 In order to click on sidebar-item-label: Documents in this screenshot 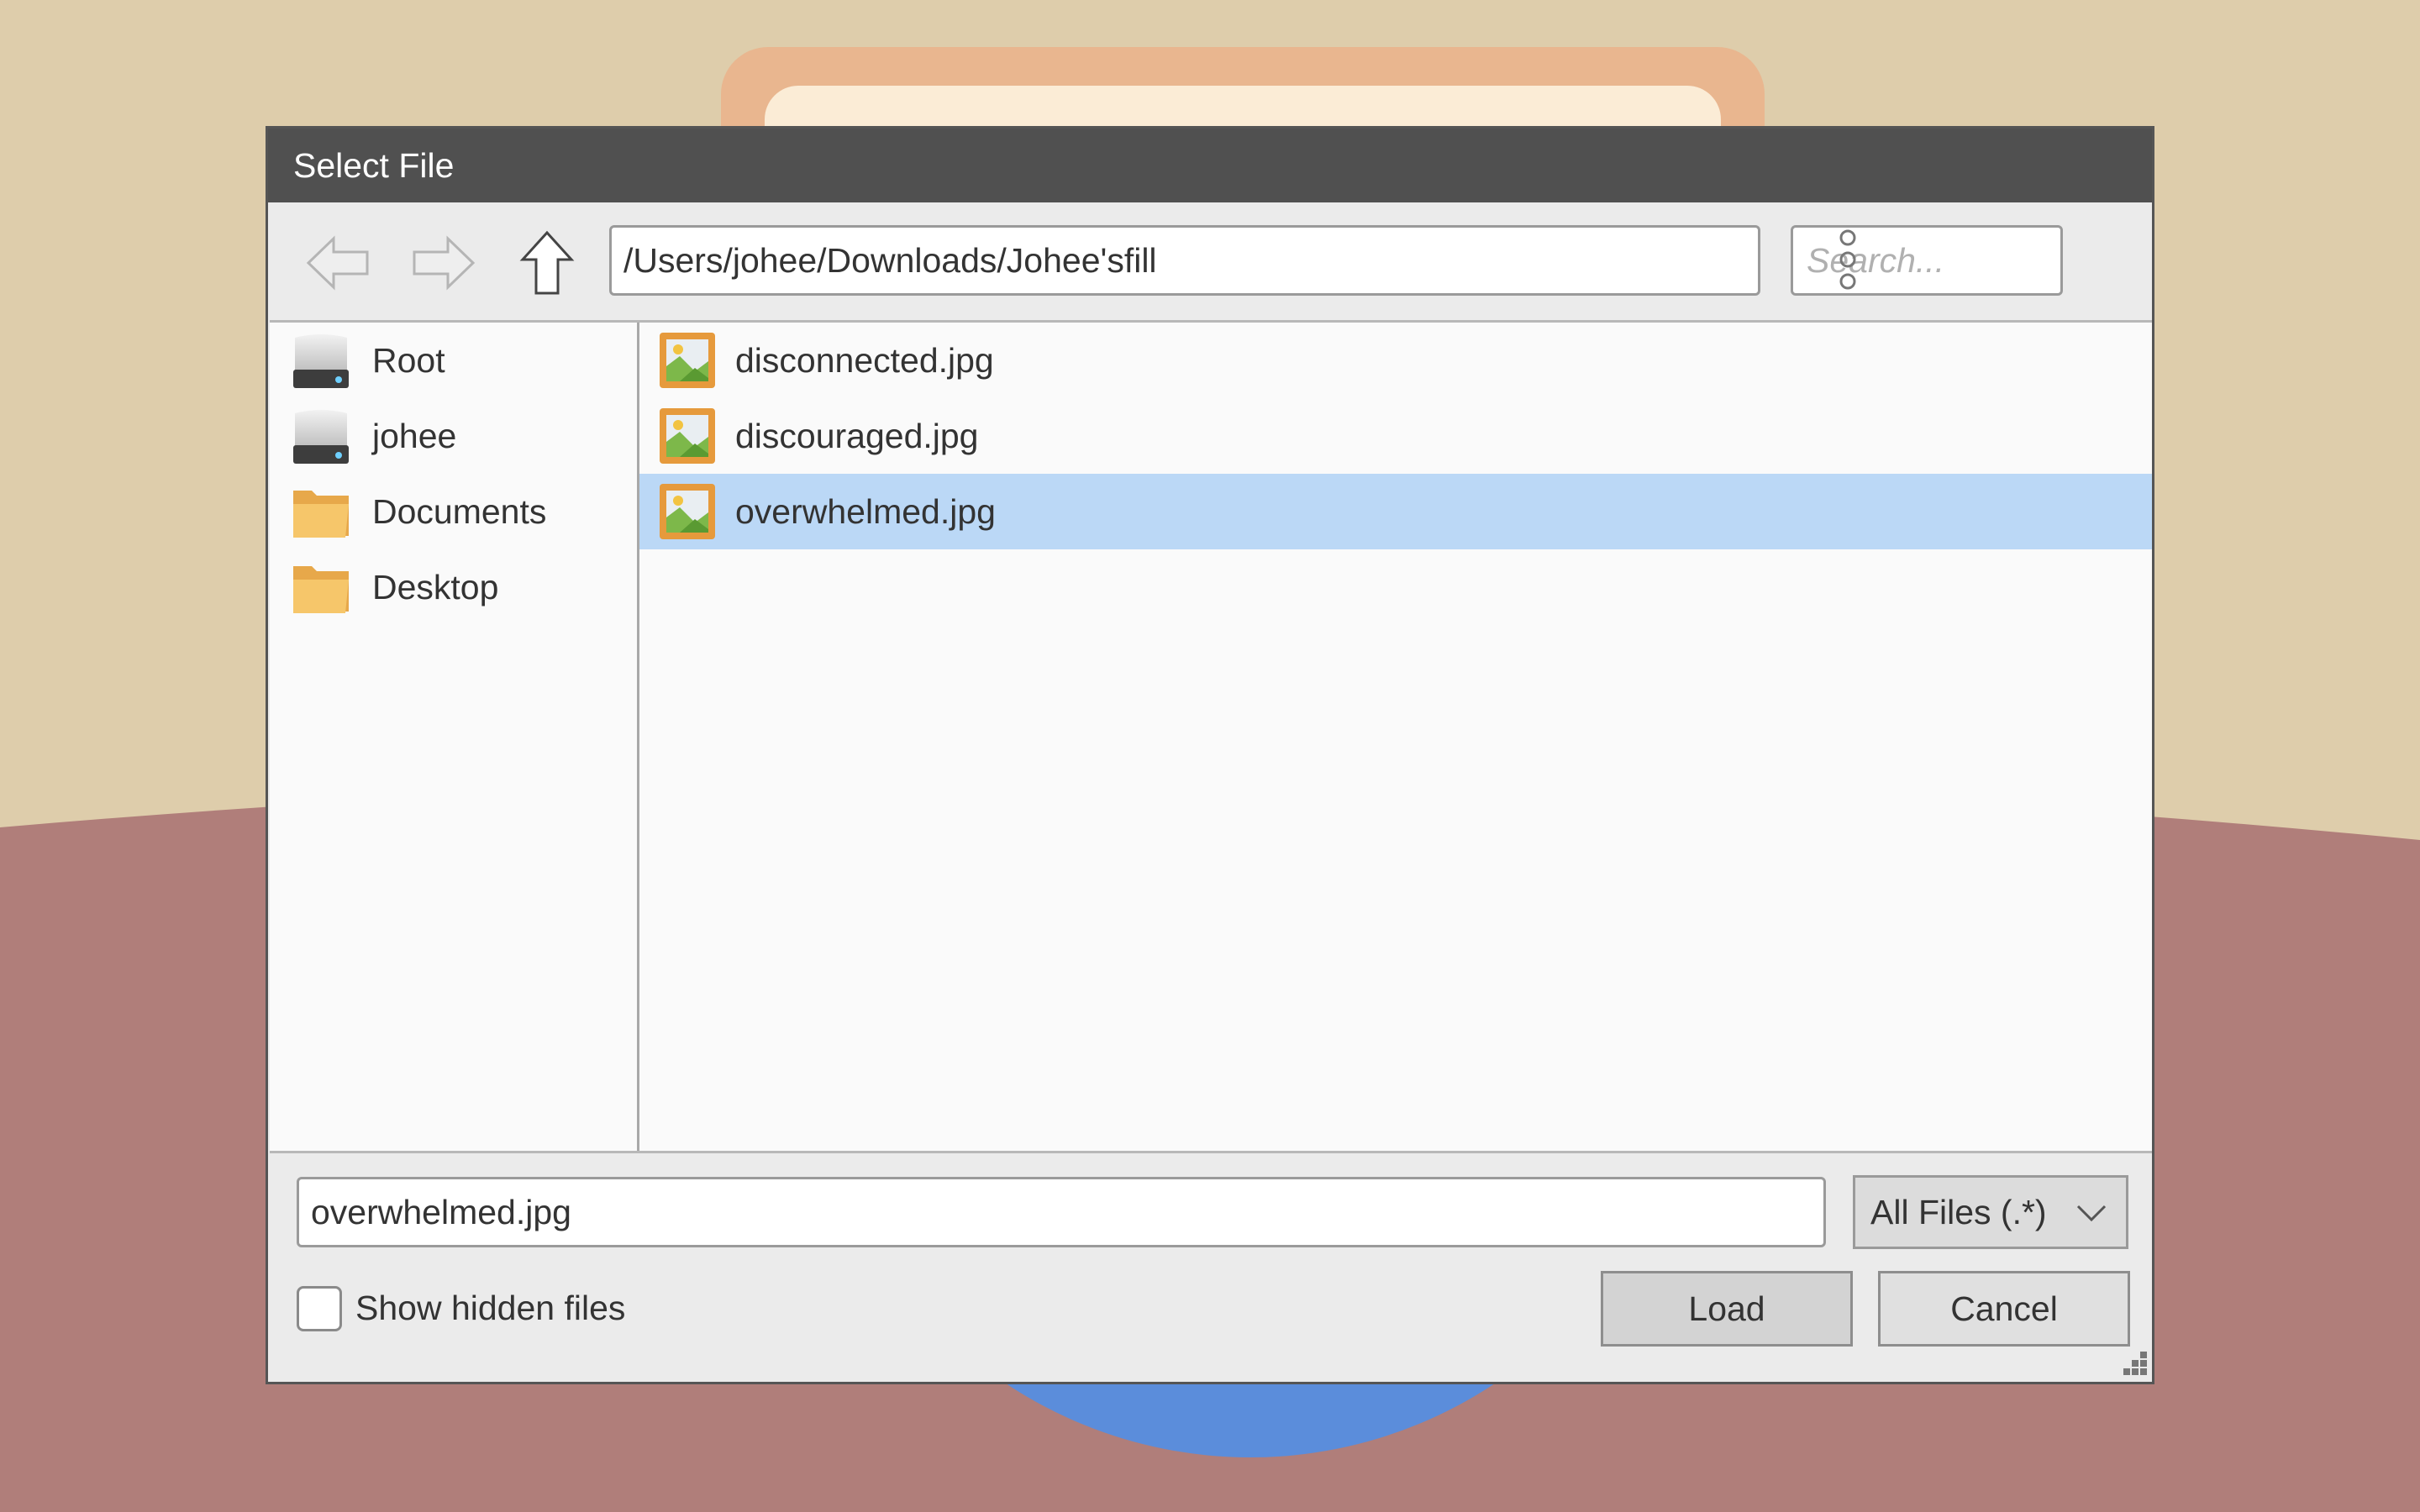, I will do `click(460, 511)`.